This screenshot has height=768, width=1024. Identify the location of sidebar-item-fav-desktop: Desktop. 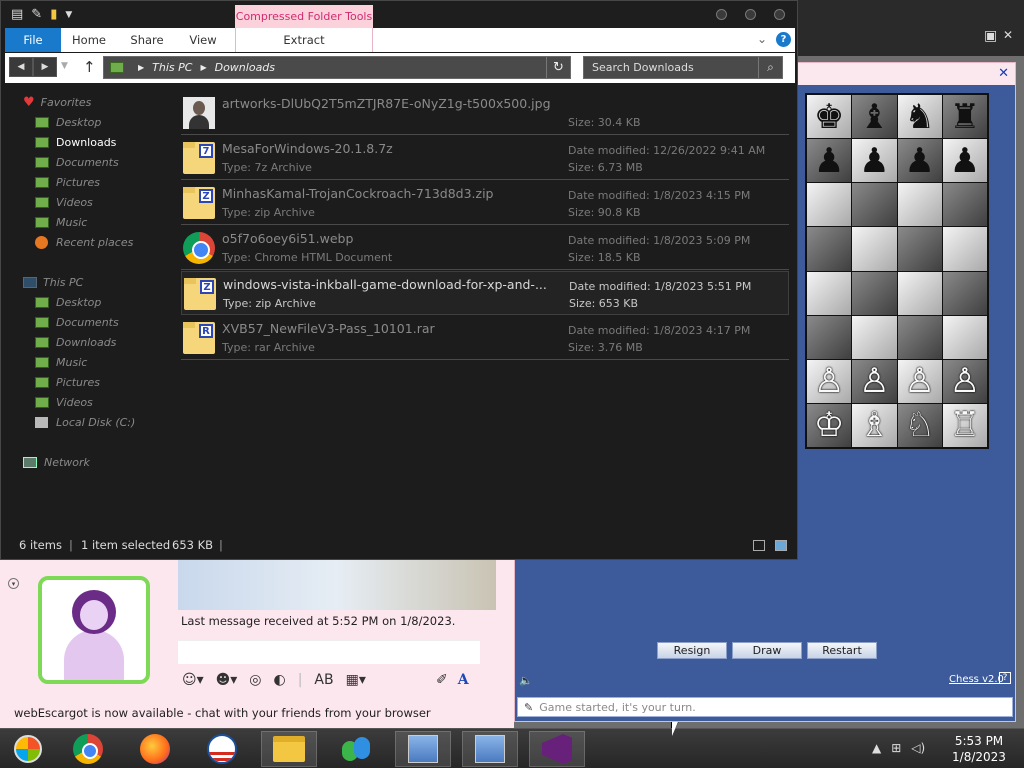
(68, 122).